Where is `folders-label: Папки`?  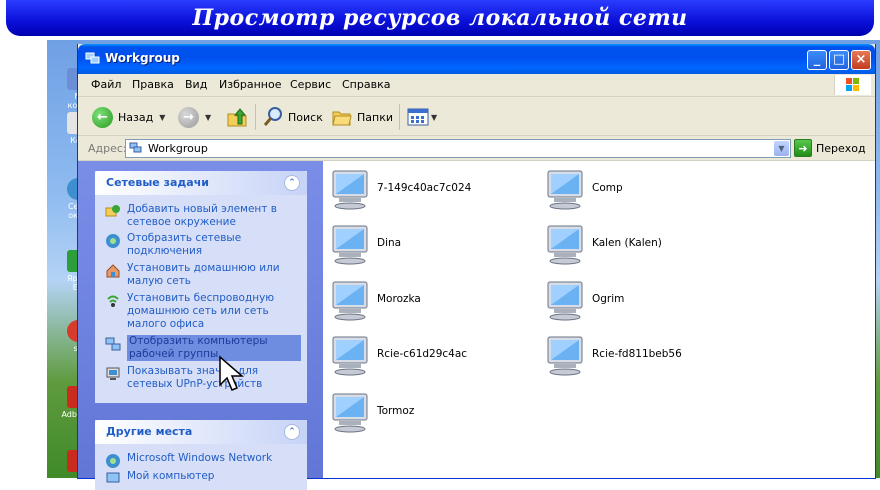 folders-label: Папки is located at coordinates (375, 117).